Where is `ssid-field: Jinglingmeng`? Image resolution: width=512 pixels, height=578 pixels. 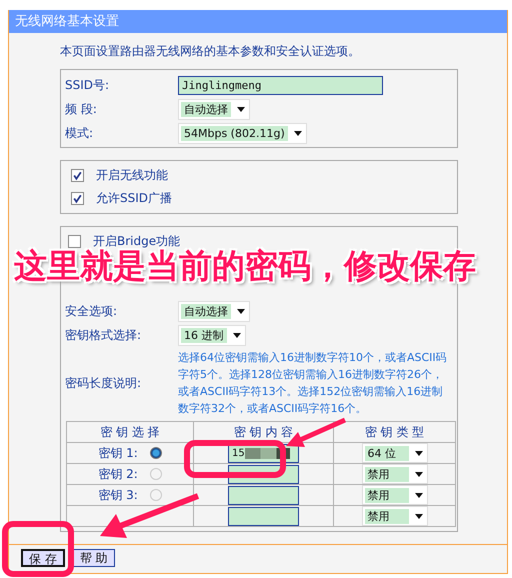 ssid-field: Jinglingmeng is located at coordinates (280, 85).